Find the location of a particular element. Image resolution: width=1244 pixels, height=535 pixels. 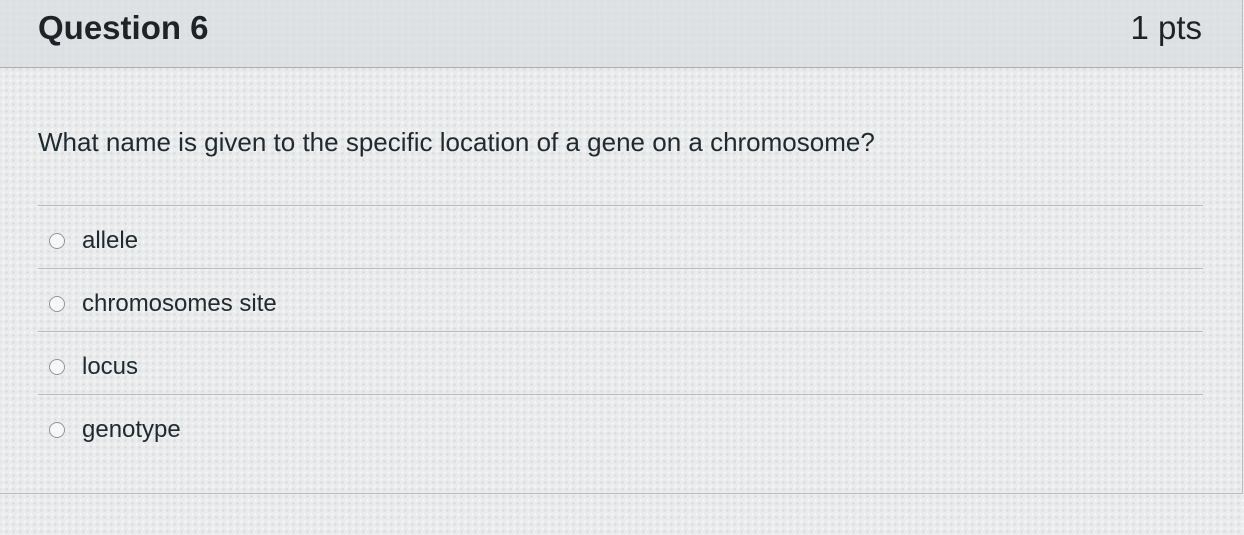

answer-option-allele: allele is located at coordinates (620, 236).